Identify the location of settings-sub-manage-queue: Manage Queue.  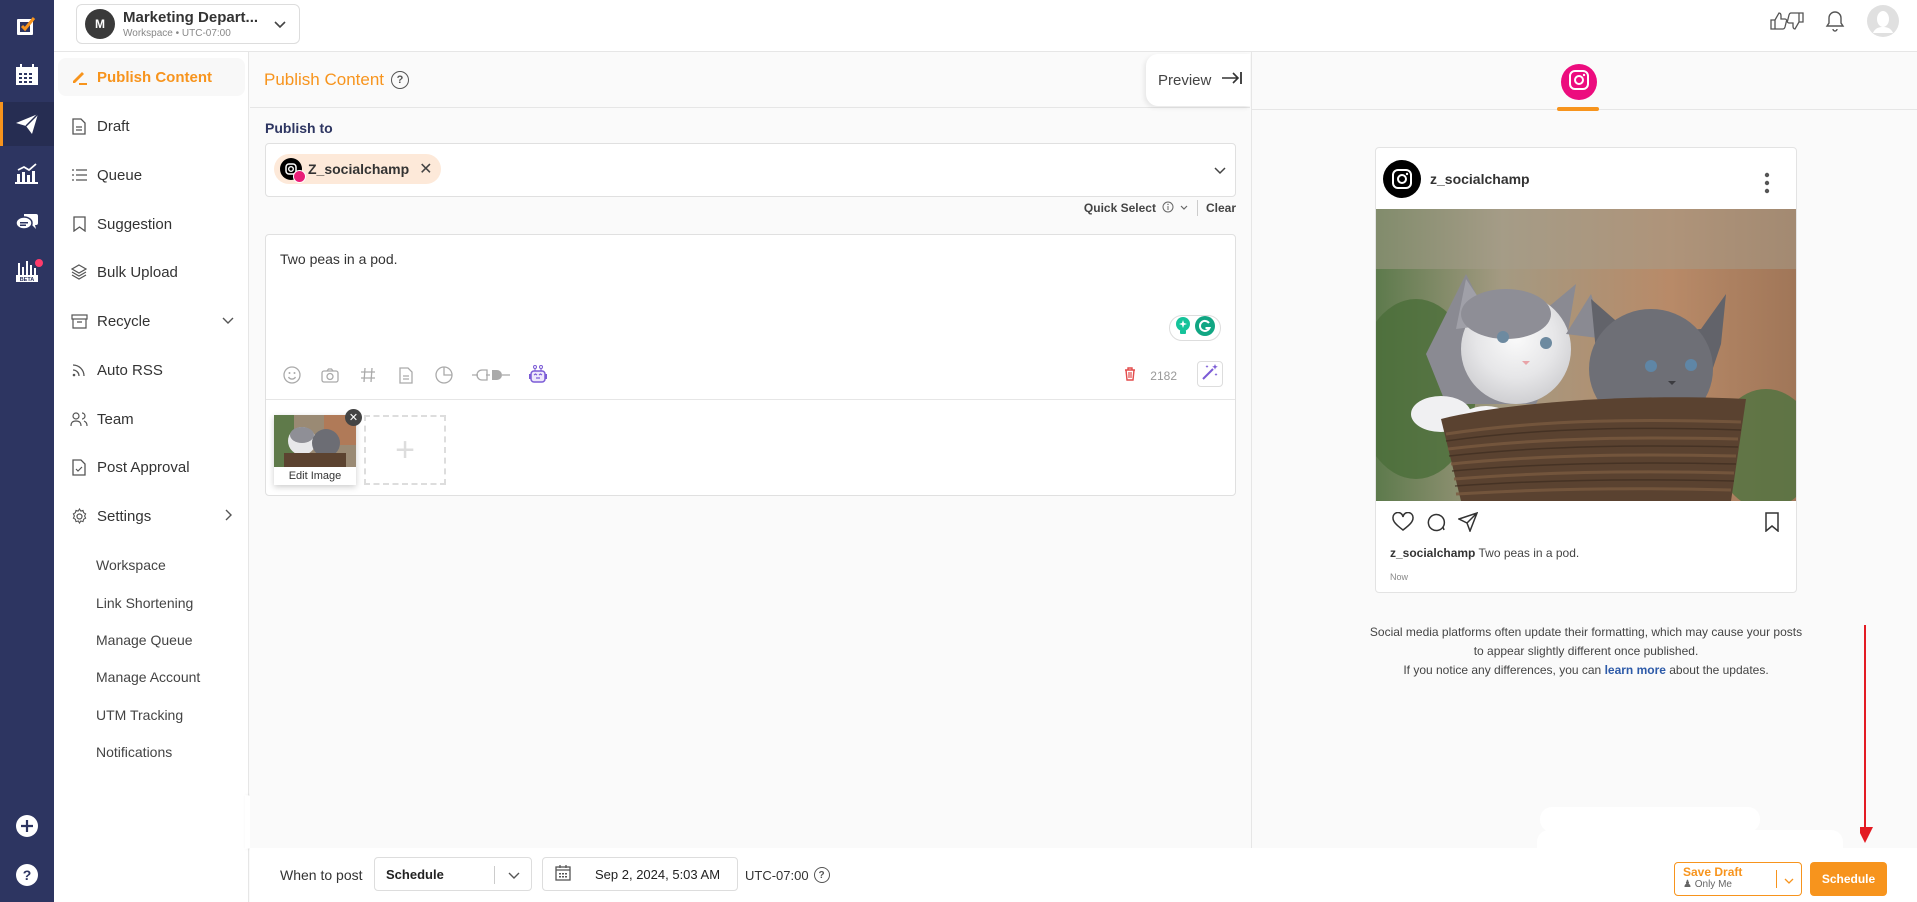
(144, 640).